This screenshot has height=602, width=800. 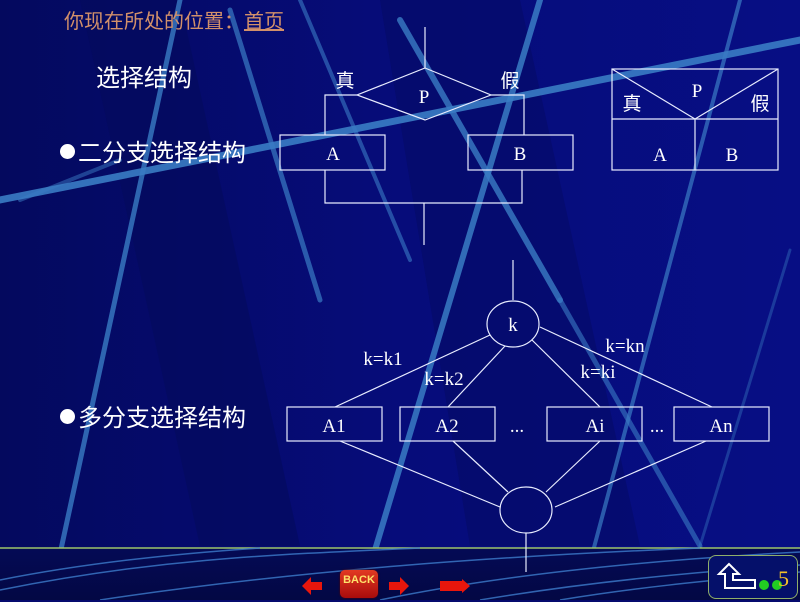 I want to click on back-button: BACK, so click(x=359, y=584).